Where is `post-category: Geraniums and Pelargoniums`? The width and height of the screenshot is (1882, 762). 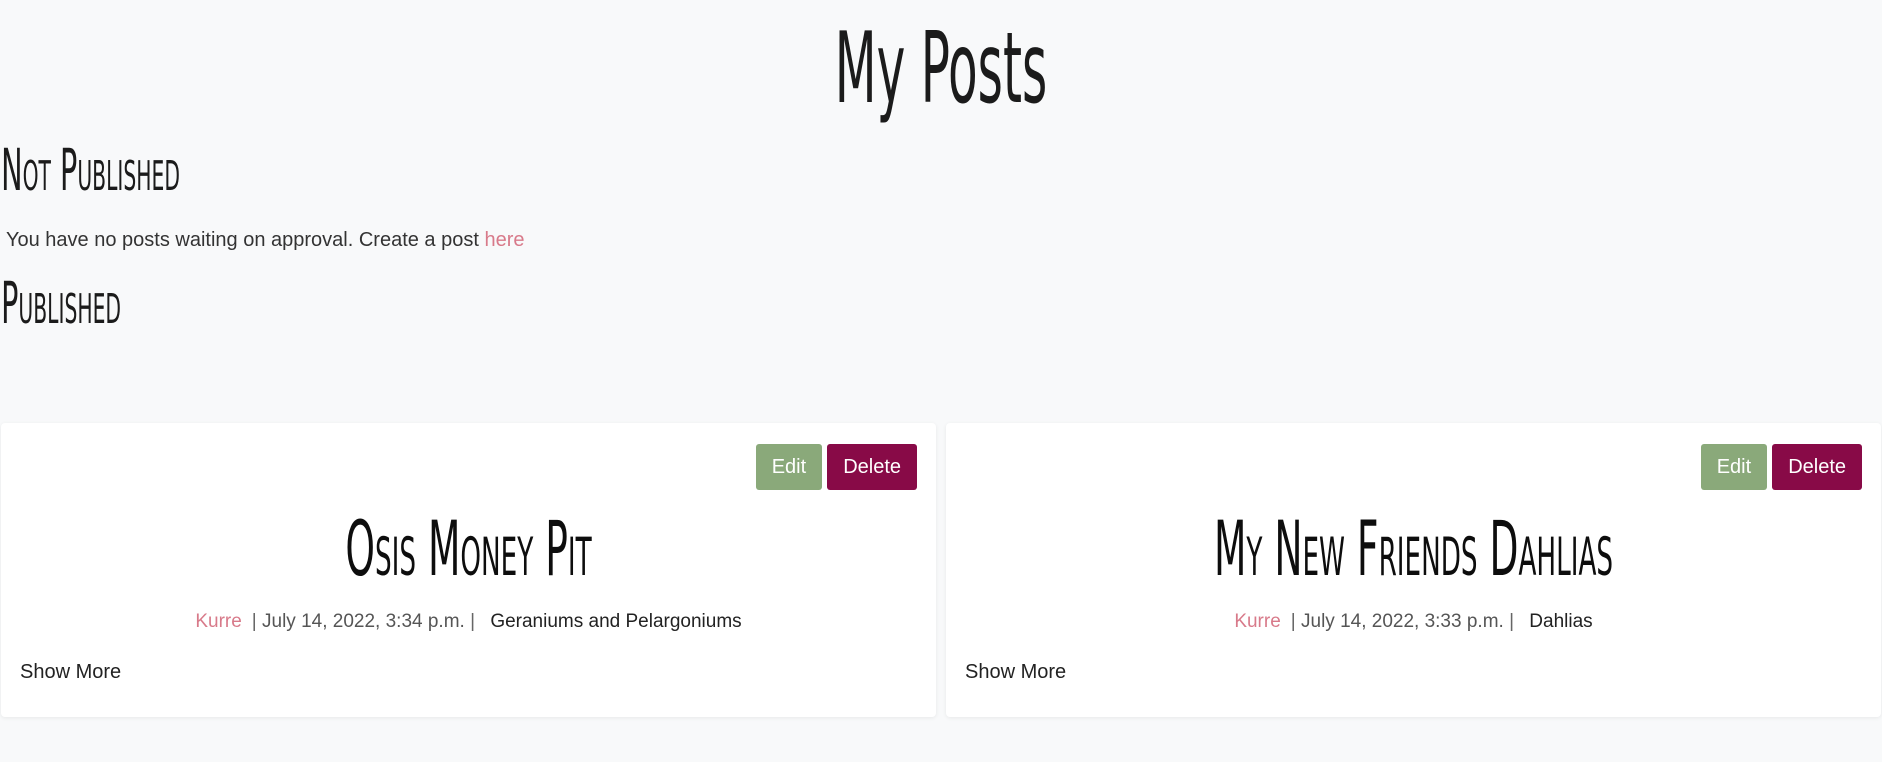
post-category: Geraniums and Pelargoniums is located at coordinates (616, 621).